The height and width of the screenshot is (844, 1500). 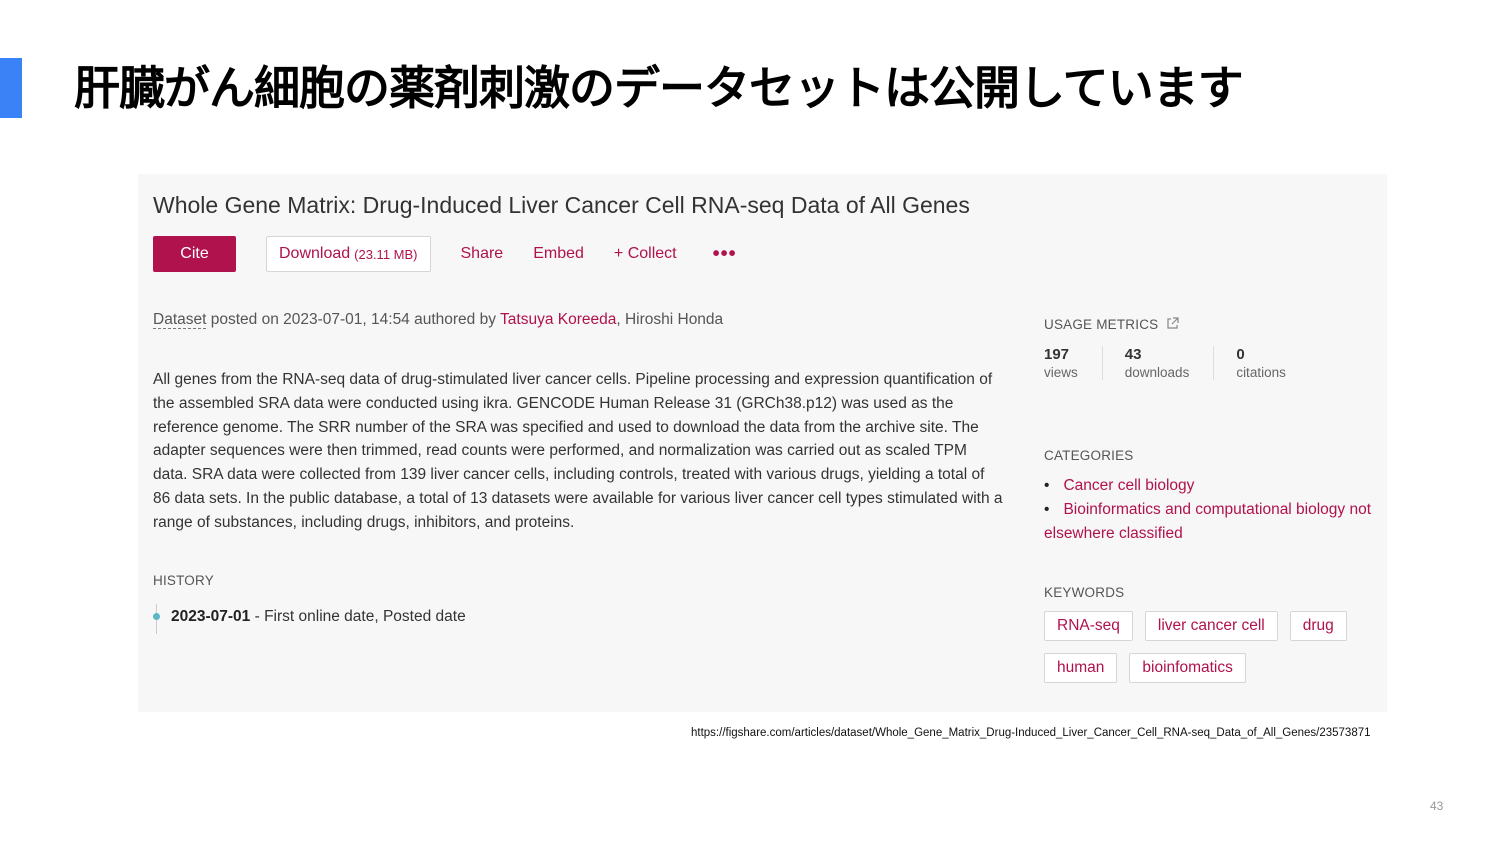 I want to click on metric-value: 0, so click(x=1240, y=354).